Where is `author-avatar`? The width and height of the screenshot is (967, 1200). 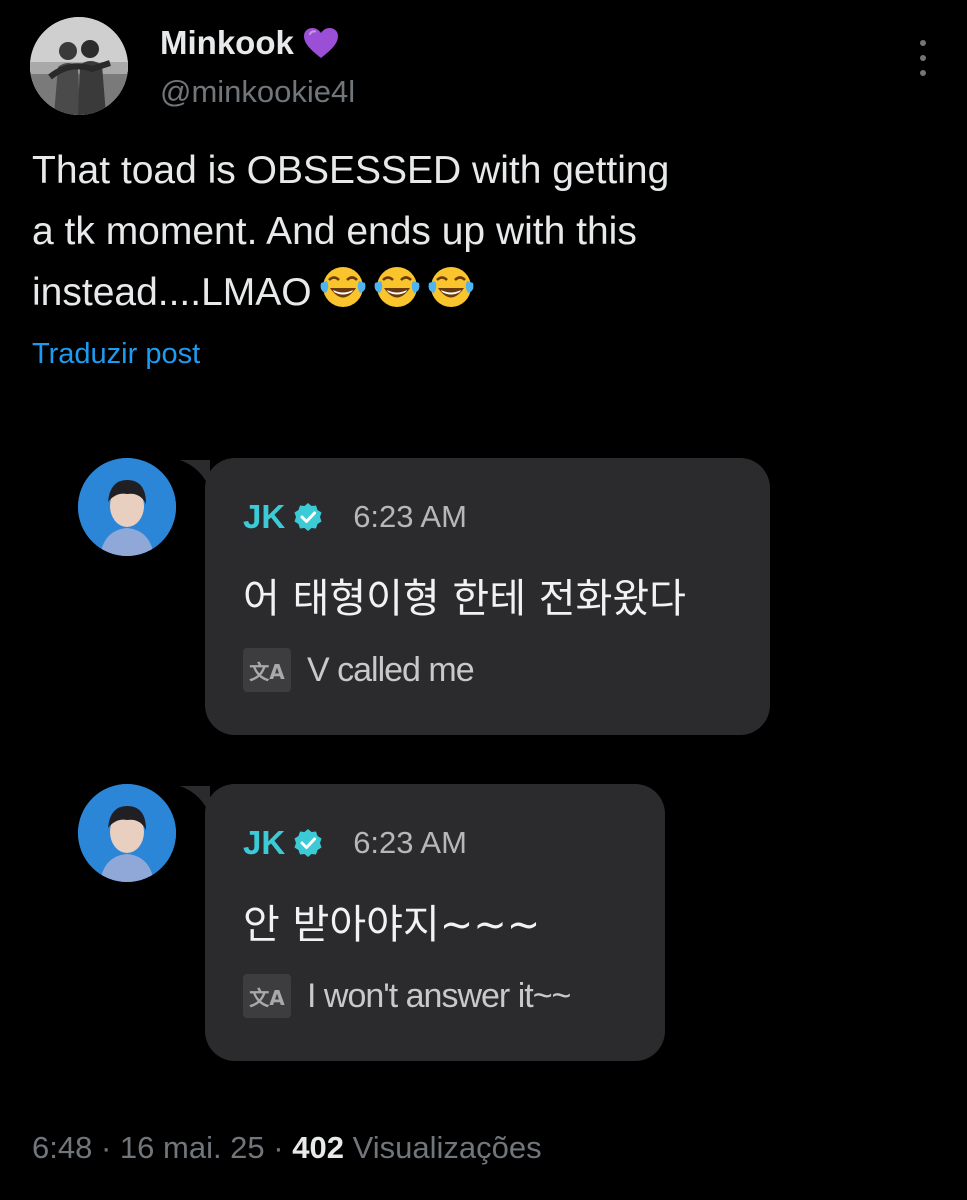 author-avatar is located at coordinates (79, 66).